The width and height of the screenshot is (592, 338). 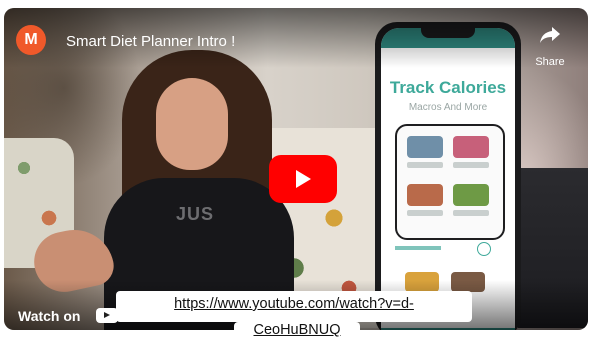 What do you see at coordinates (448, 87) in the screenshot?
I see `app-title: Track Calories` at bounding box center [448, 87].